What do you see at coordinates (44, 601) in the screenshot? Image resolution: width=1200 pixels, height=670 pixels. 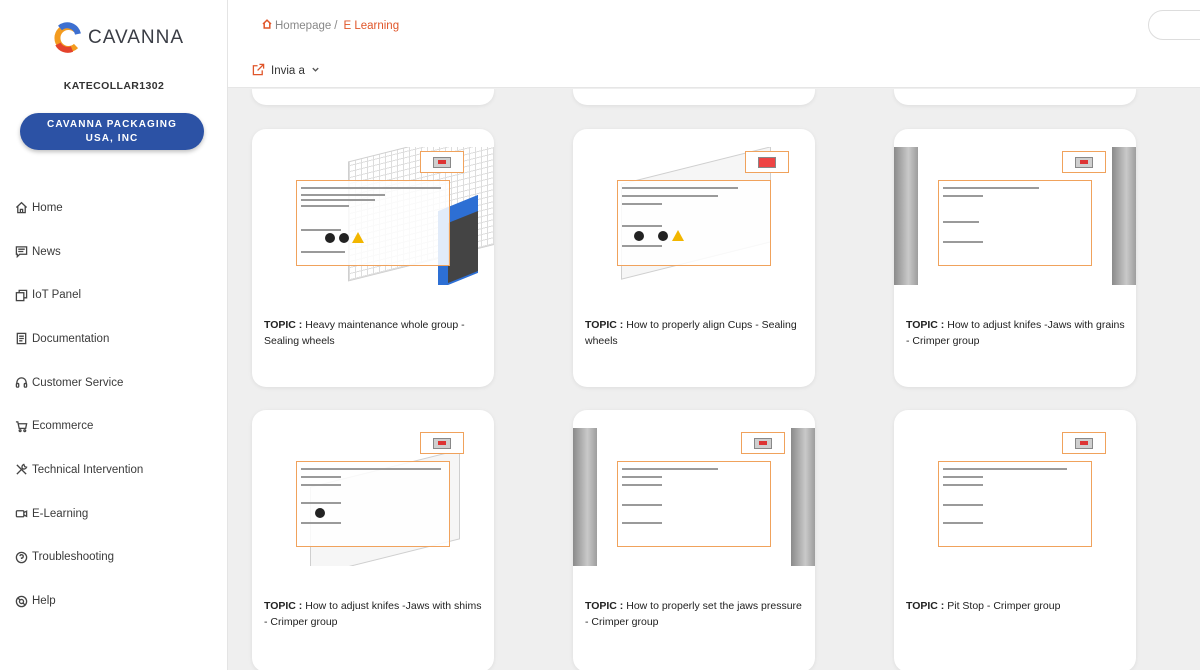 I see `sidebar-item-label: Help` at bounding box center [44, 601].